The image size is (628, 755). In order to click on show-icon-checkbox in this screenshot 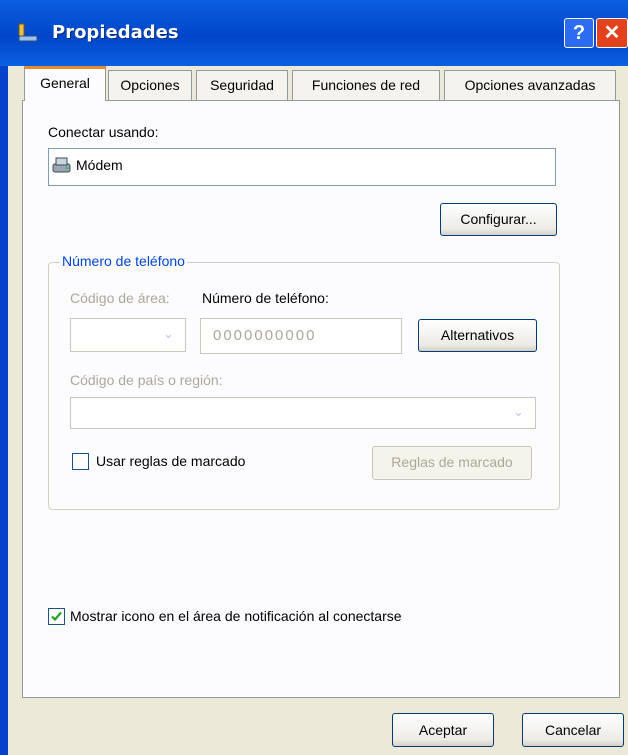, I will do `click(56, 616)`.